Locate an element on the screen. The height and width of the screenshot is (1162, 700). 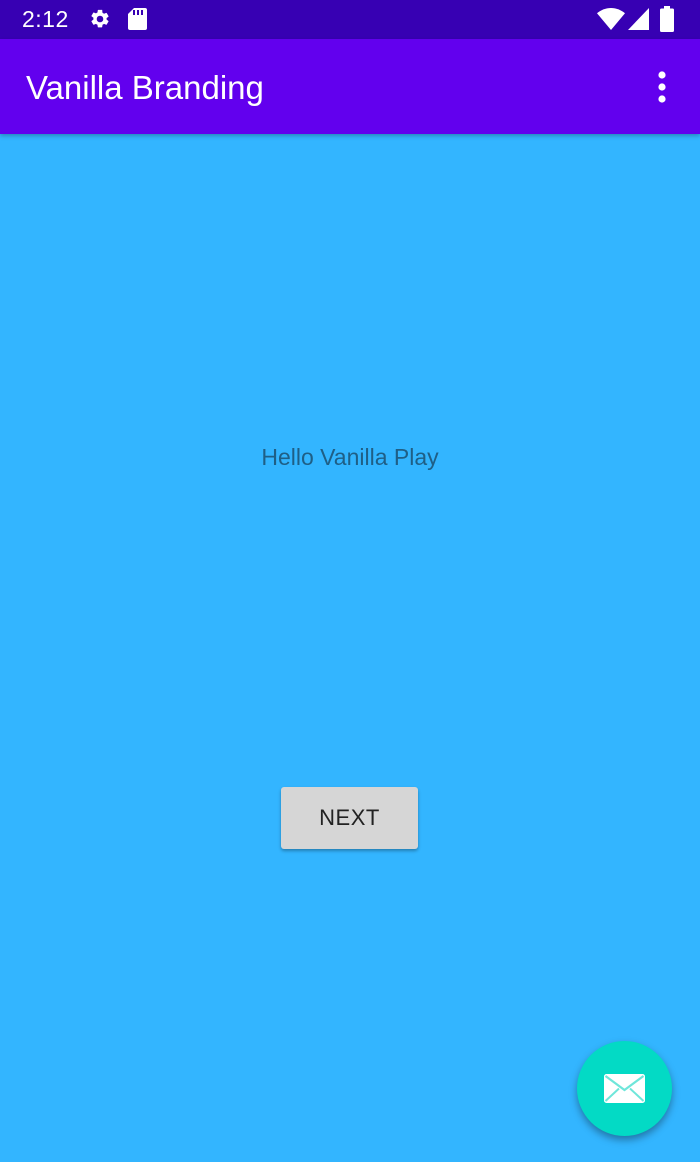
status-bar: 2:12 is located at coordinates (350, 19).